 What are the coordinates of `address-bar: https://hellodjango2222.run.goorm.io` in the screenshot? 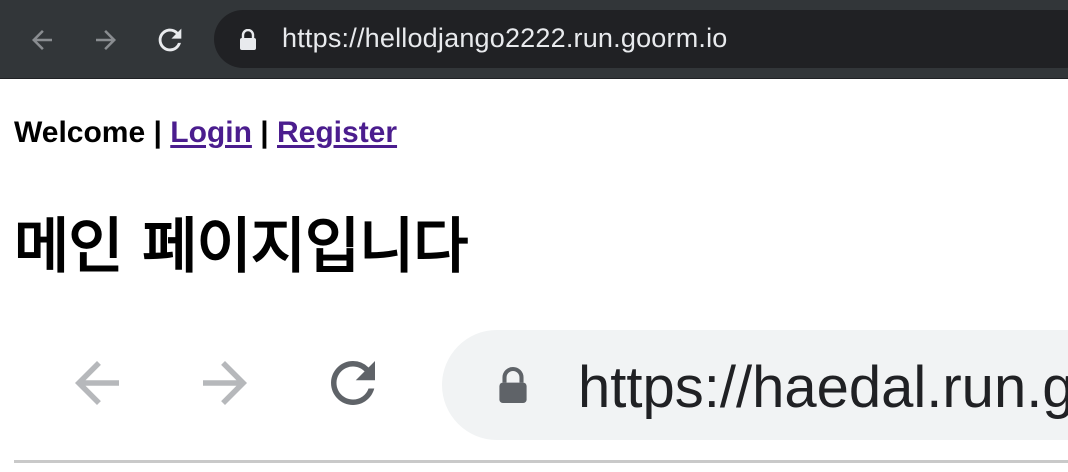 It's located at (641, 39).